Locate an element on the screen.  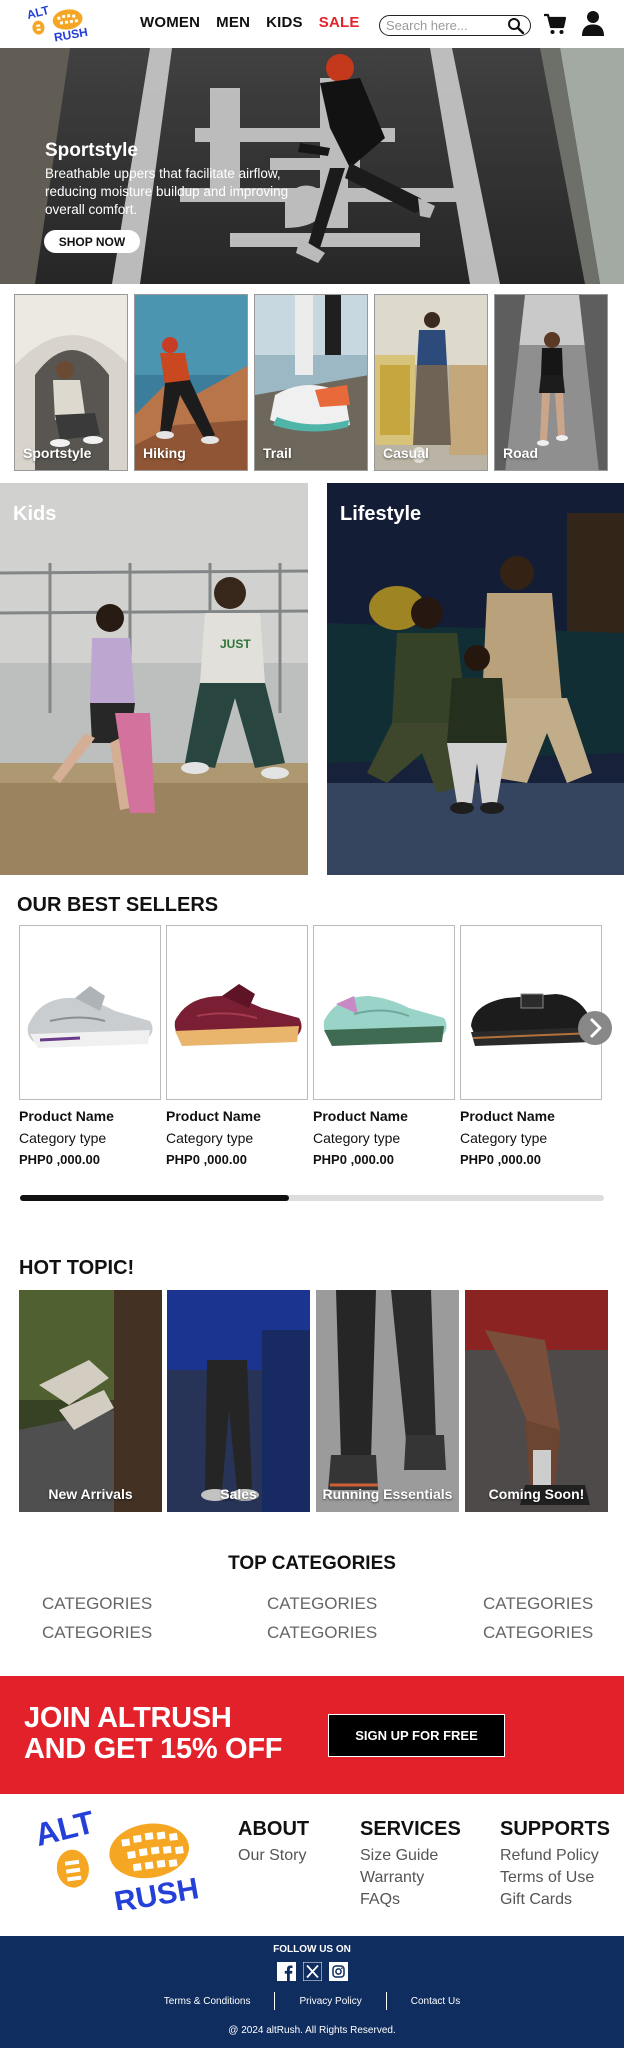
topic-card-running-essentials: Running Essentials is located at coordinates (387, 1401).